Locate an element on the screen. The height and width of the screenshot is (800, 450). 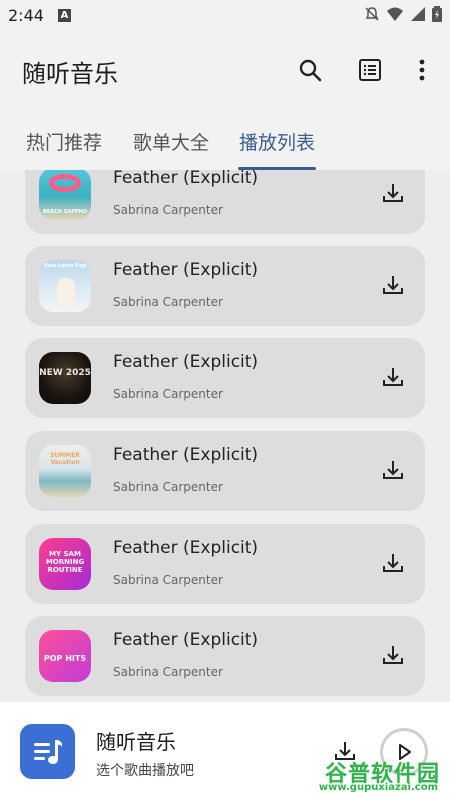
player-subtitle: 选个歌曲播放吧 is located at coordinates (145, 771).